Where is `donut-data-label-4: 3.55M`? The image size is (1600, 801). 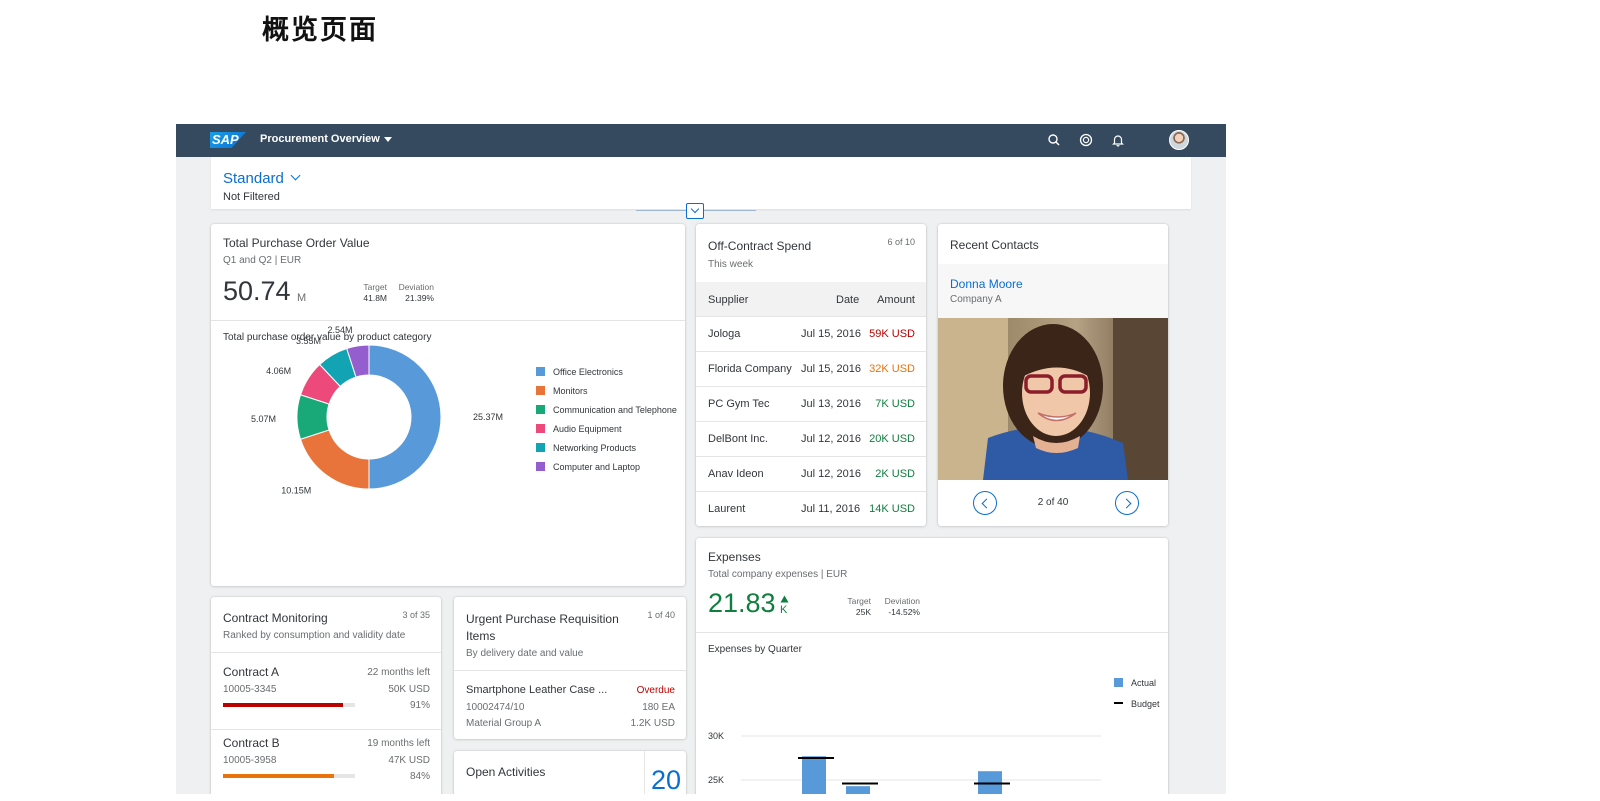
donut-data-label-4: 3.55M is located at coordinates (308, 341).